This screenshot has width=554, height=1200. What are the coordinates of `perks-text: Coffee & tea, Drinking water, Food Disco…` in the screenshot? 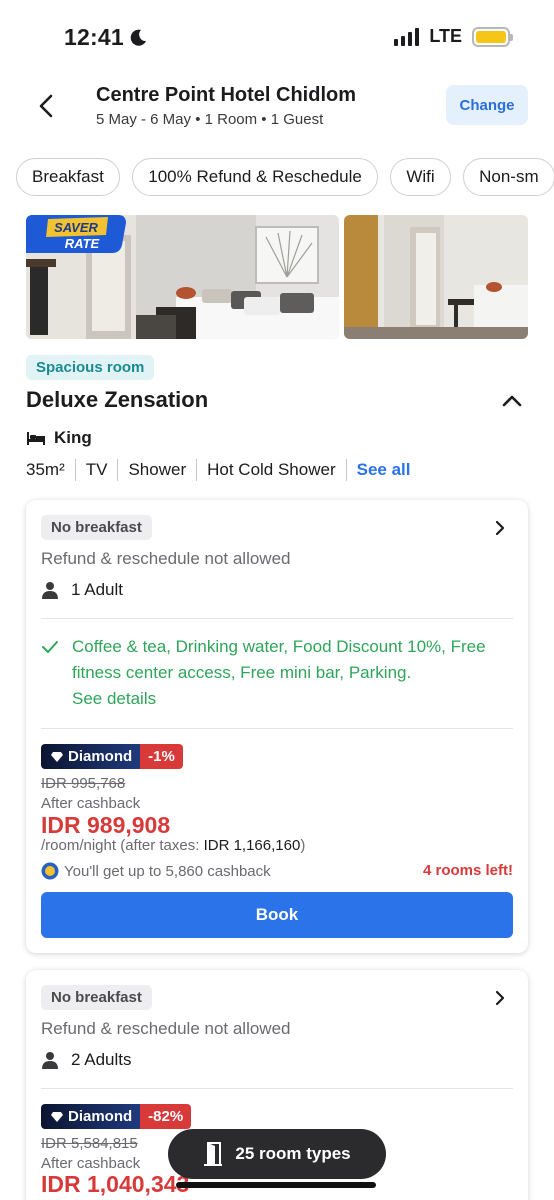 It's located at (279, 659).